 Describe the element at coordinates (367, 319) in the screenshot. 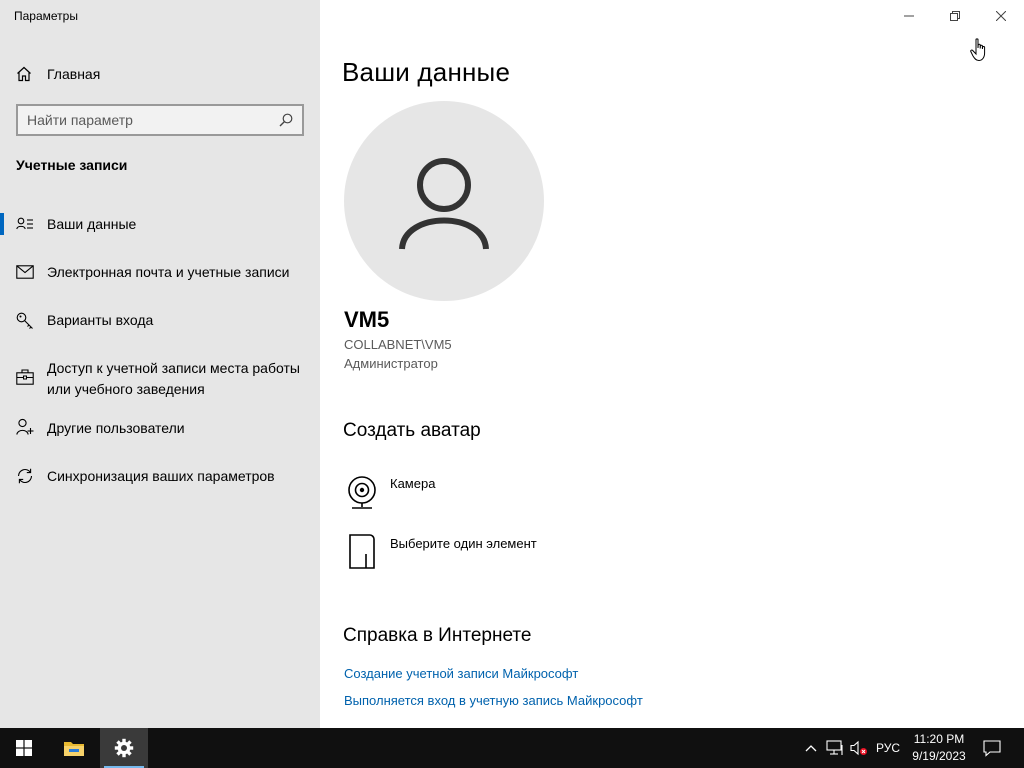

I see `user-name: VM5` at that location.